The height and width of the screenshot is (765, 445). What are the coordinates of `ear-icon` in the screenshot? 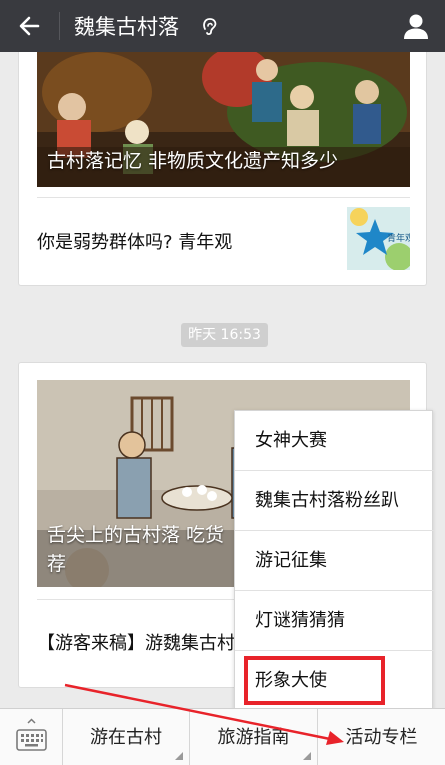 It's located at (210, 26).